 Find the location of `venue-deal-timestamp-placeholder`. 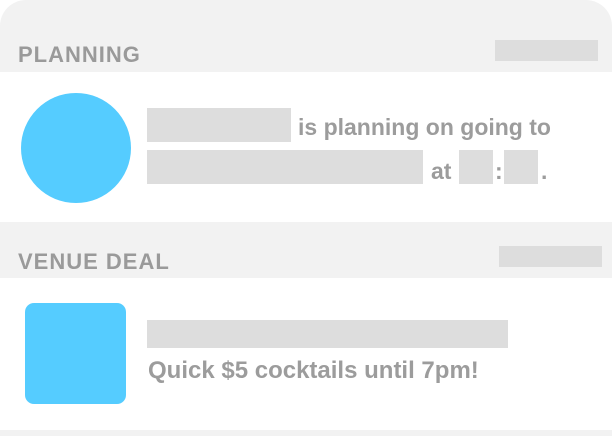

venue-deal-timestamp-placeholder is located at coordinates (550, 256).